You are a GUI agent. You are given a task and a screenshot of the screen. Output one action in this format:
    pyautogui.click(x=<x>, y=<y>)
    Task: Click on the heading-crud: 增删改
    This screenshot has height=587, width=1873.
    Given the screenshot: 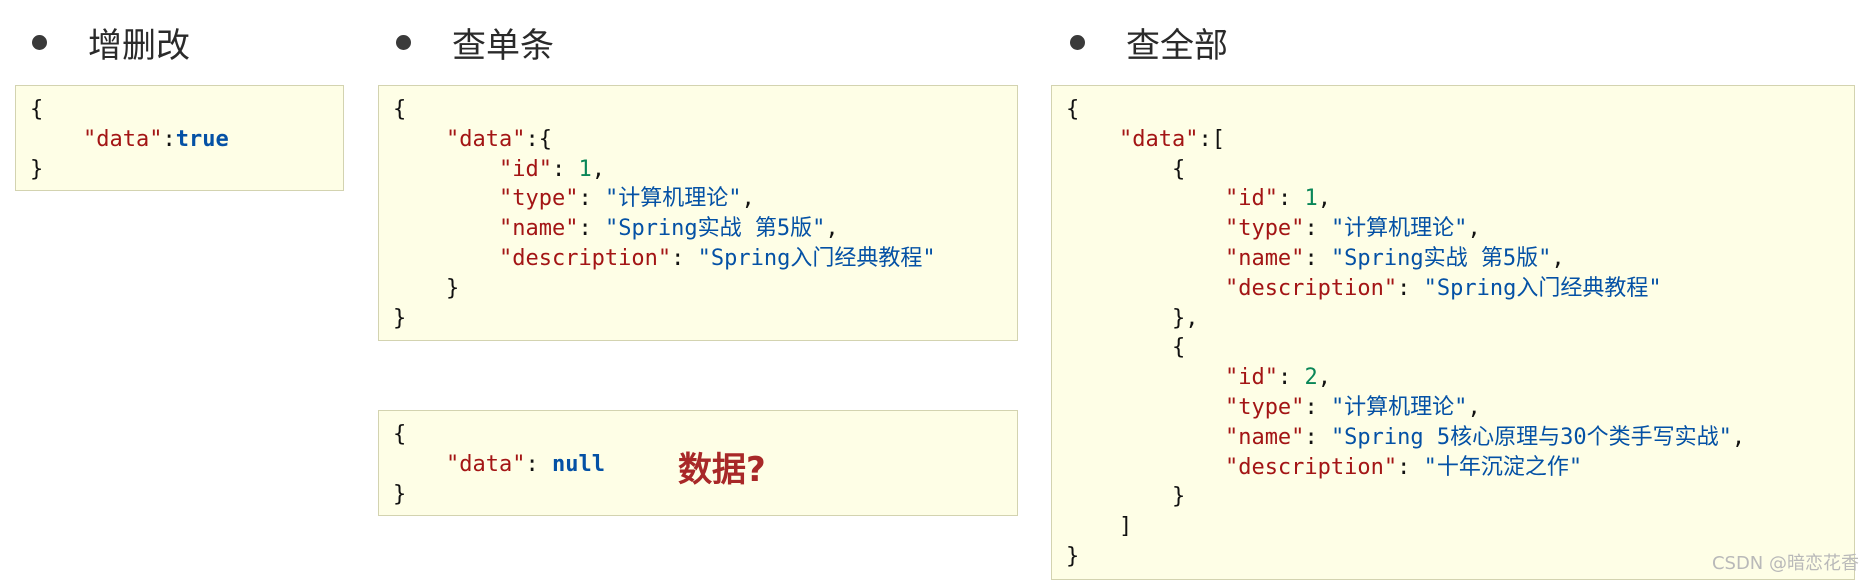 What is the action you would take?
    pyautogui.click(x=111, y=43)
    